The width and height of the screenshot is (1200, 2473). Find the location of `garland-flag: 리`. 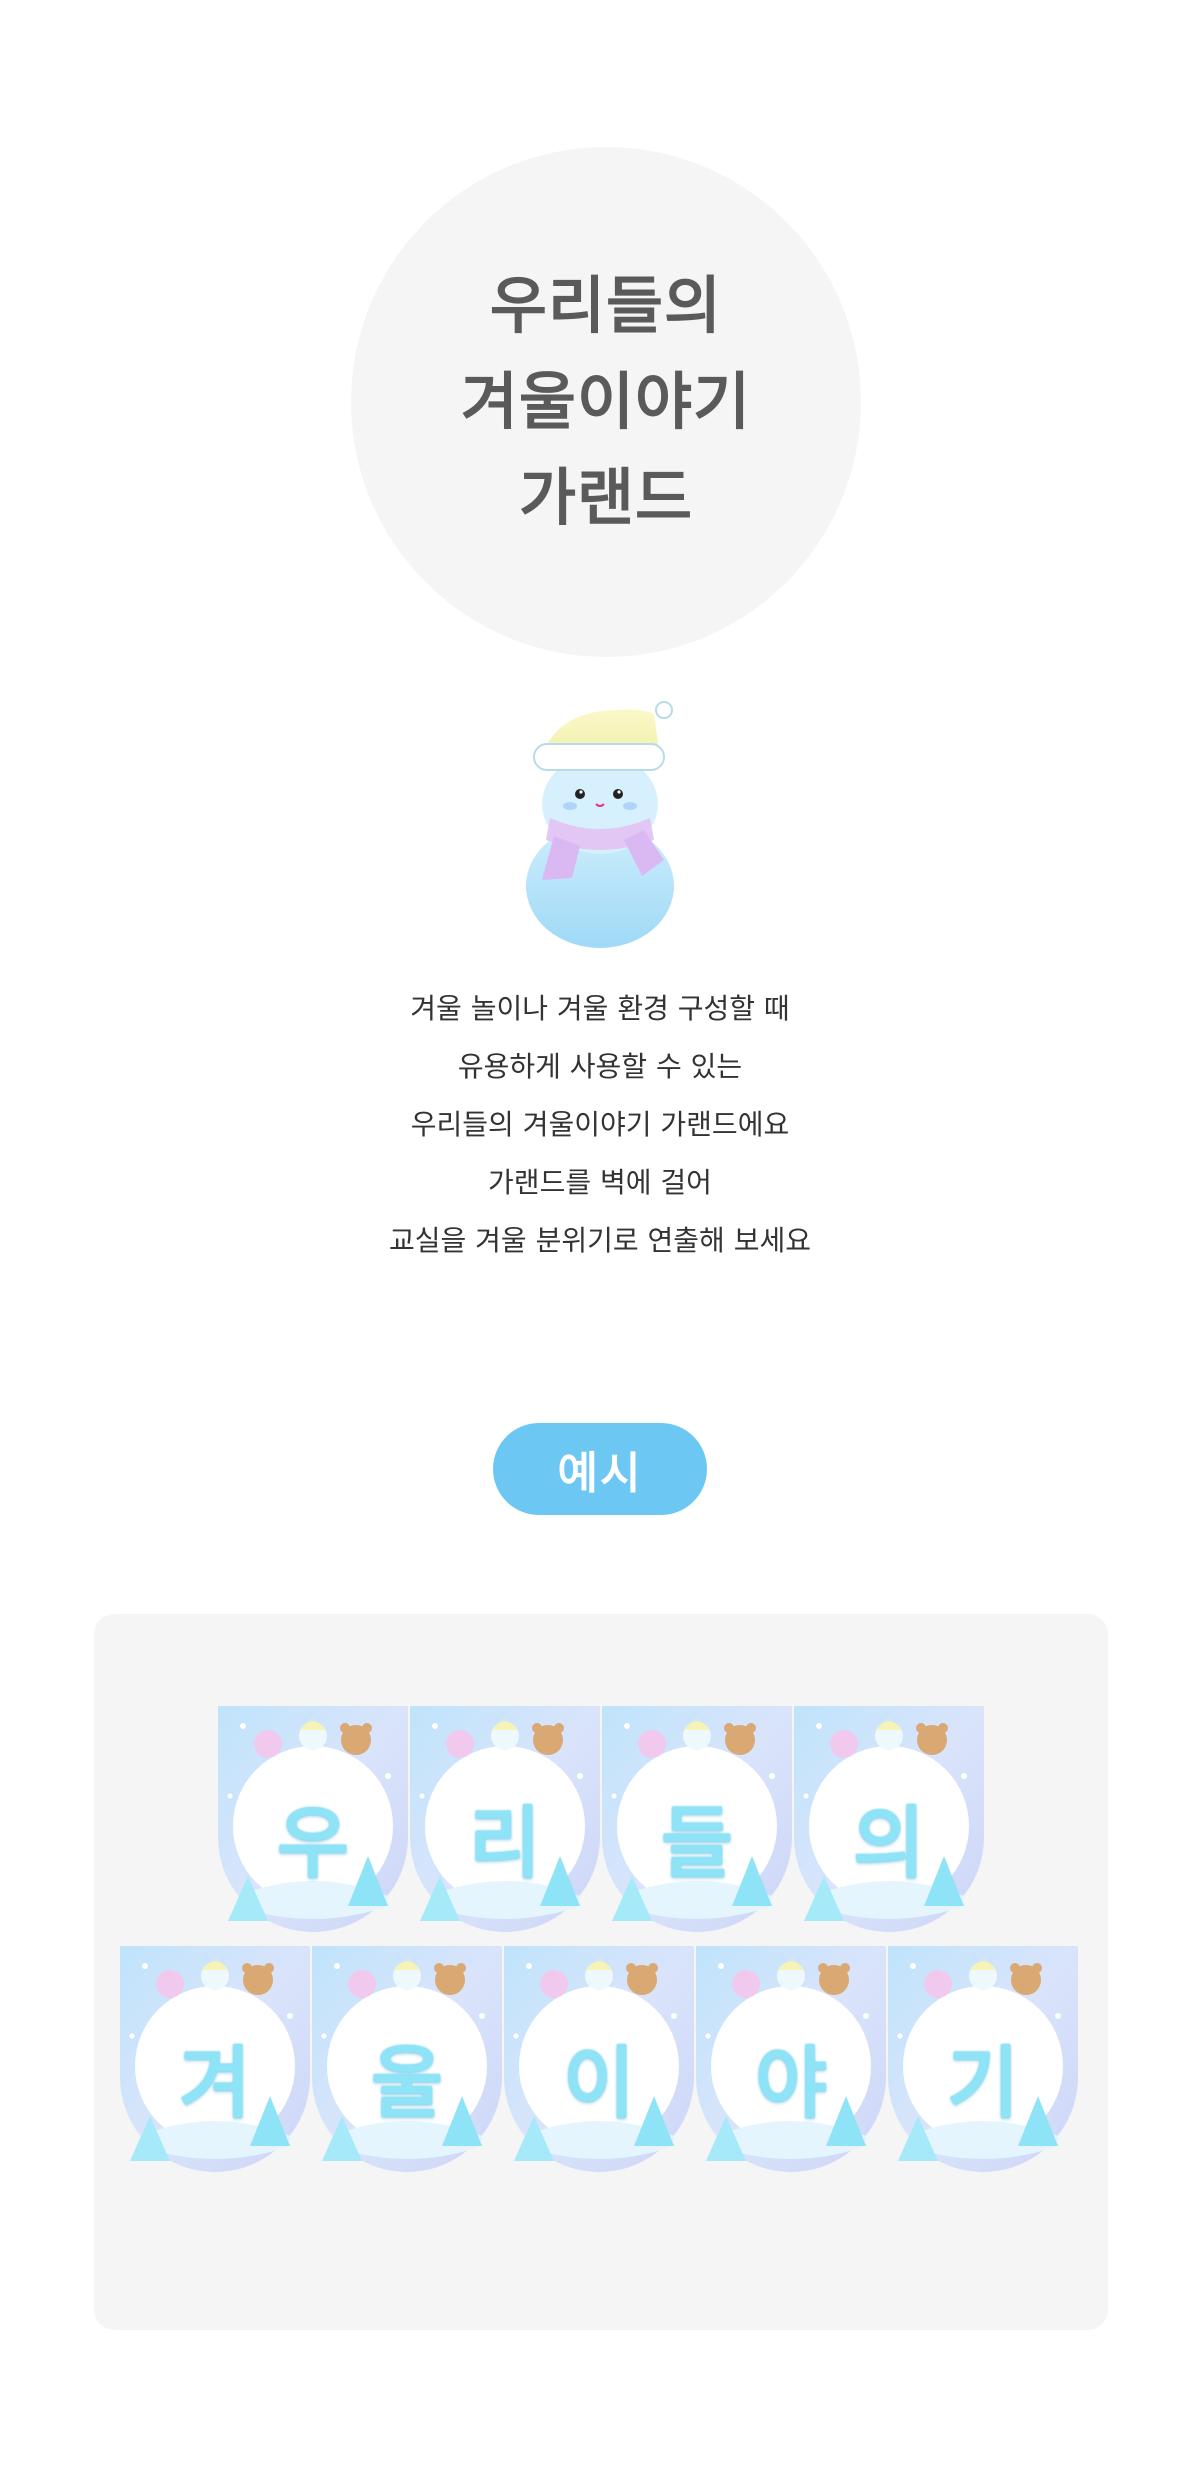

garland-flag: 리 is located at coordinates (505, 1819).